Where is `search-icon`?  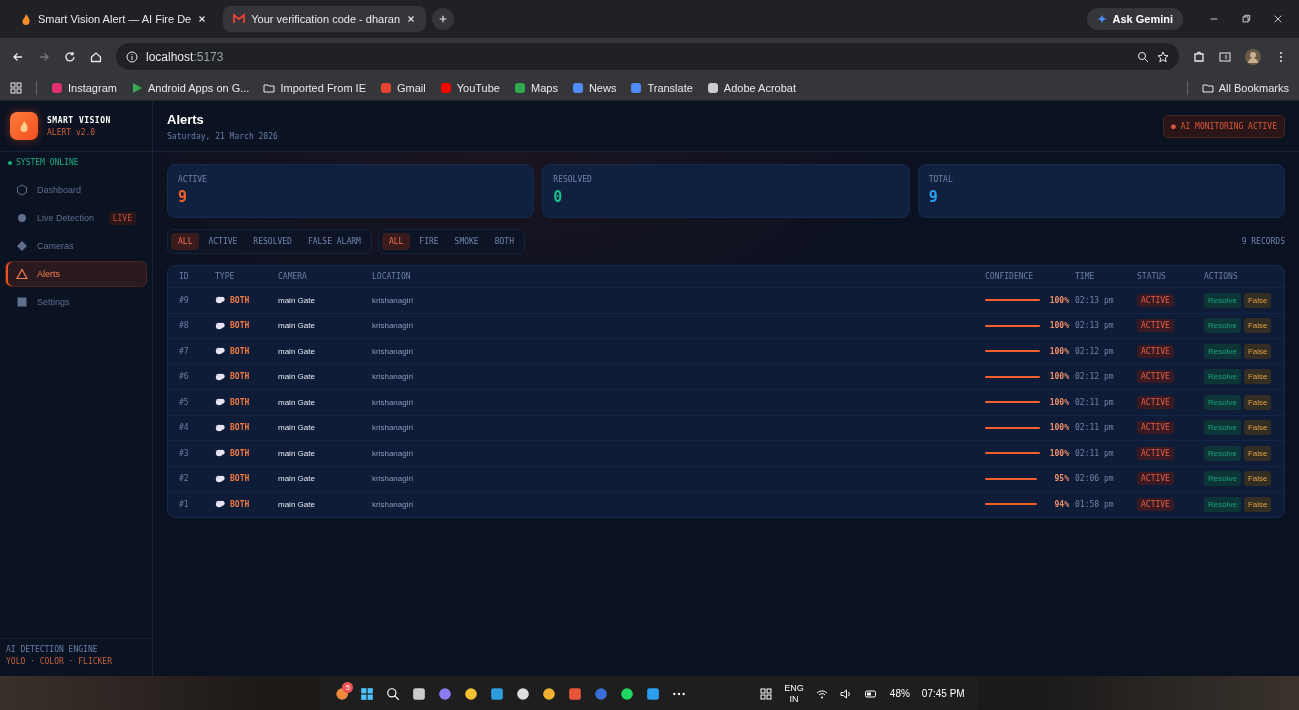 search-icon is located at coordinates (393, 693).